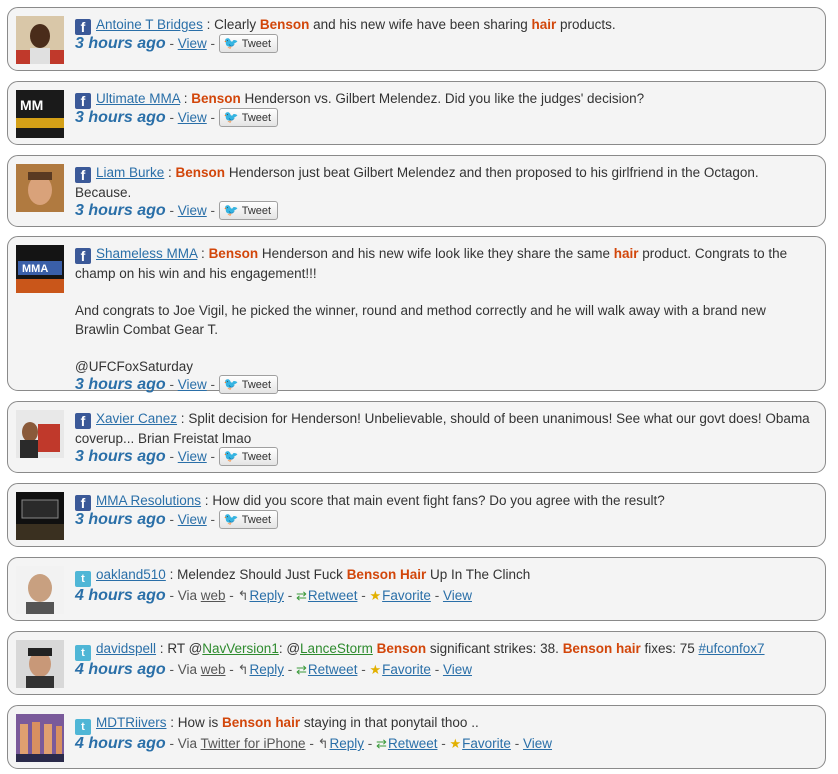 Image resolution: width=838 pixels, height=774 pixels. Describe the element at coordinates (731, 648) in the screenshot. I see `hashtag-link: #ufconfox7` at that location.